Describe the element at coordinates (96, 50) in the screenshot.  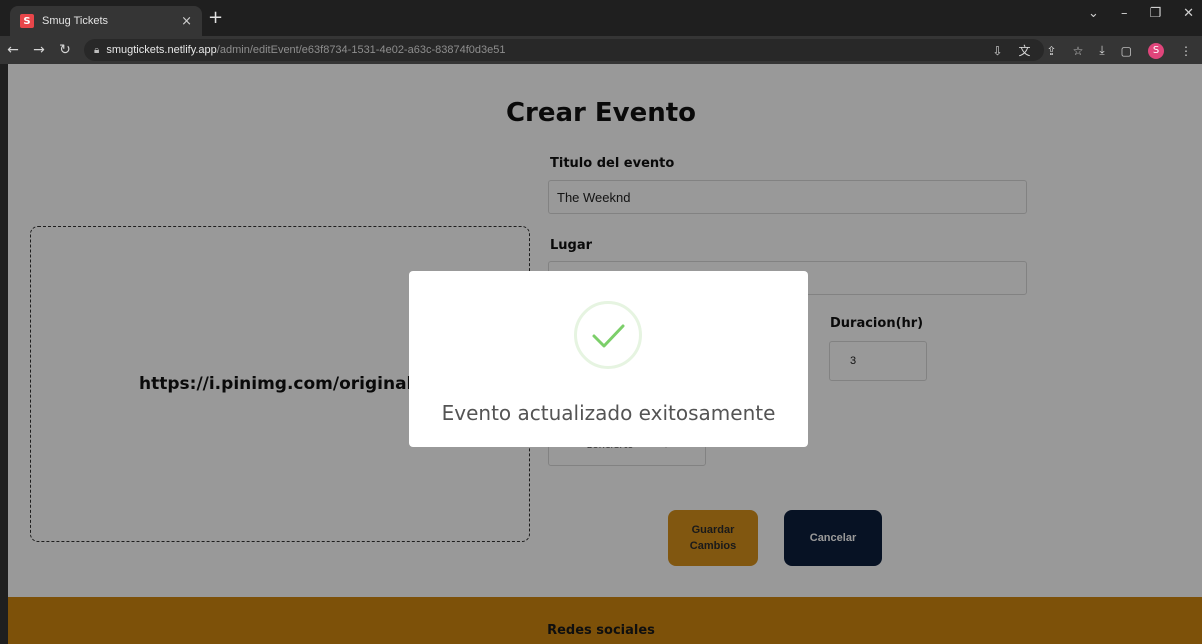
I see `lock-icon: 🔒︎` at that location.